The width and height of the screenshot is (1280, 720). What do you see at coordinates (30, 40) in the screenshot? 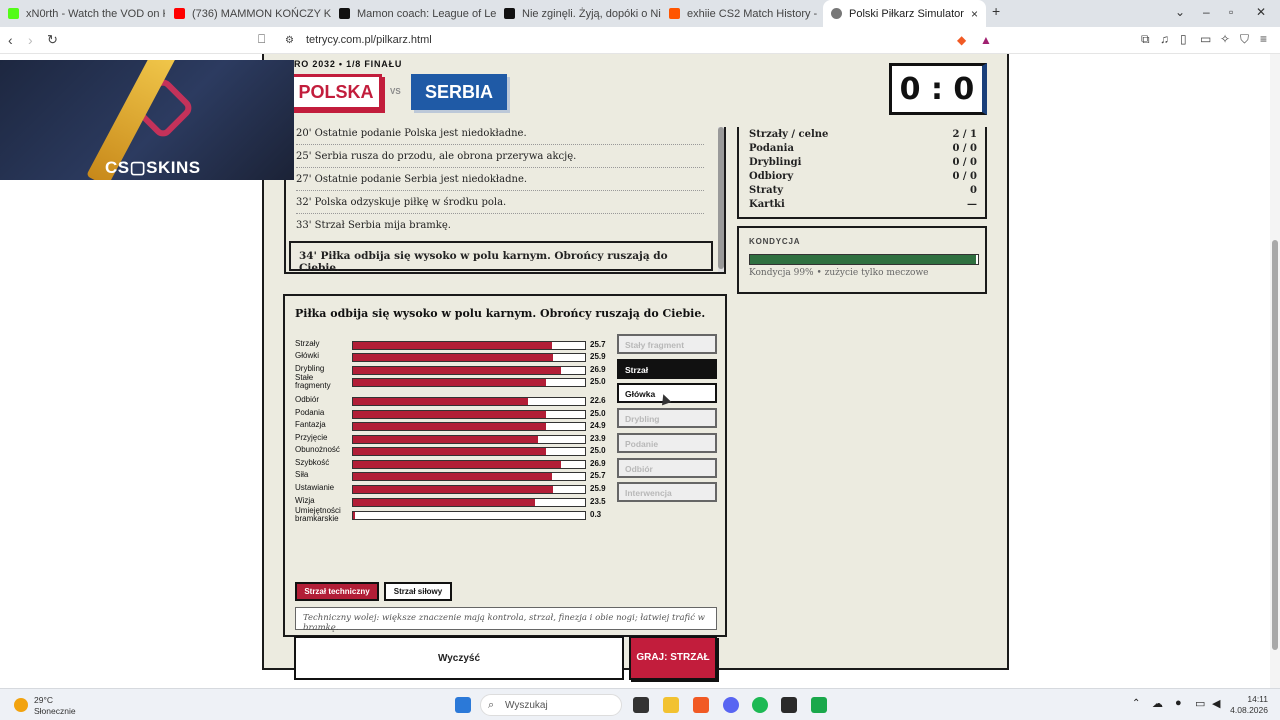
I see `forward-icon: ›` at bounding box center [30, 40].